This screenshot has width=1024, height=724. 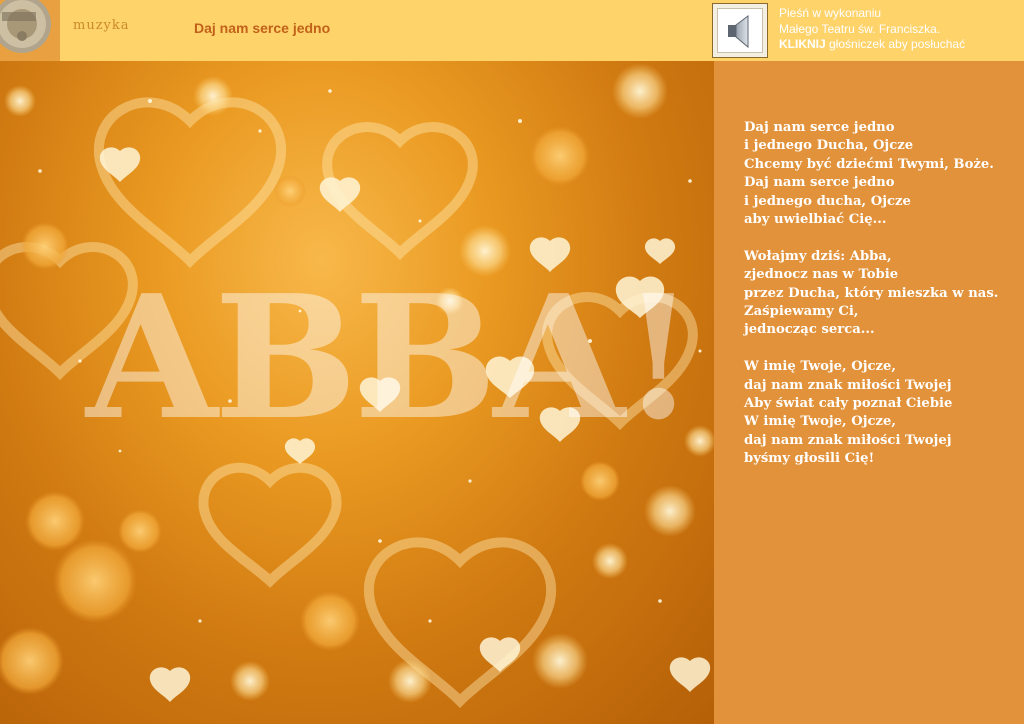 I want to click on lyric-line: Aby świat cały poznał Ciebie, so click(x=848, y=404).